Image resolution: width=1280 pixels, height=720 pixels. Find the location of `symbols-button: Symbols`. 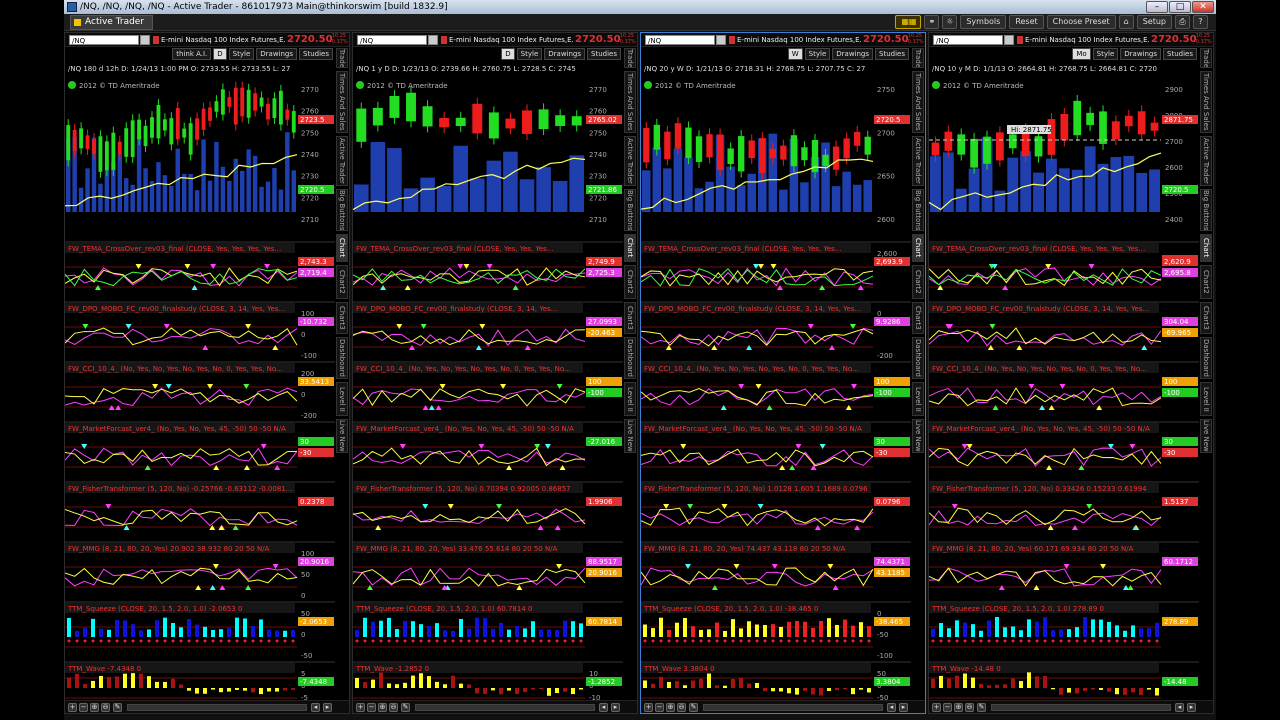

symbols-button: Symbols is located at coordinates (983, 22).